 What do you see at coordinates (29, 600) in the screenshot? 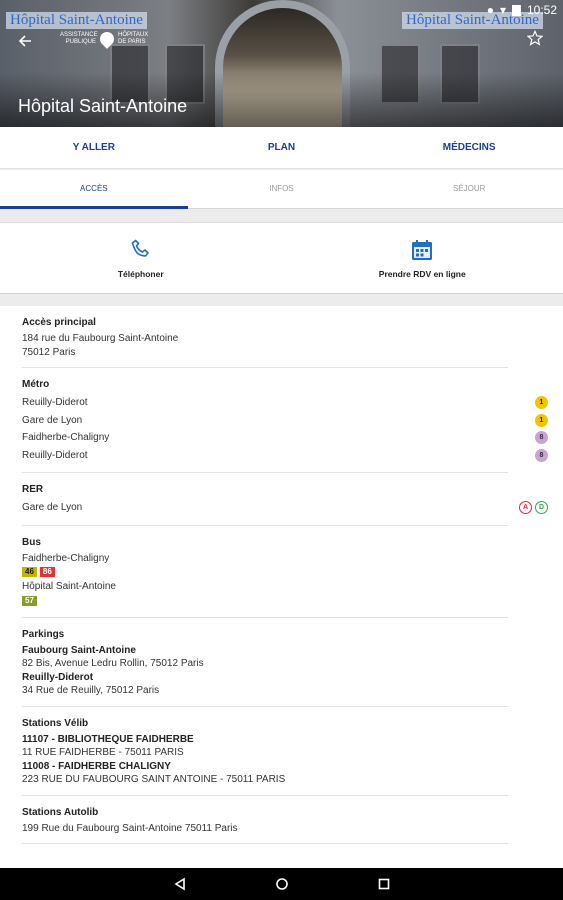
I see `bus-line-badge: 57` at bounding box center [29, 600].